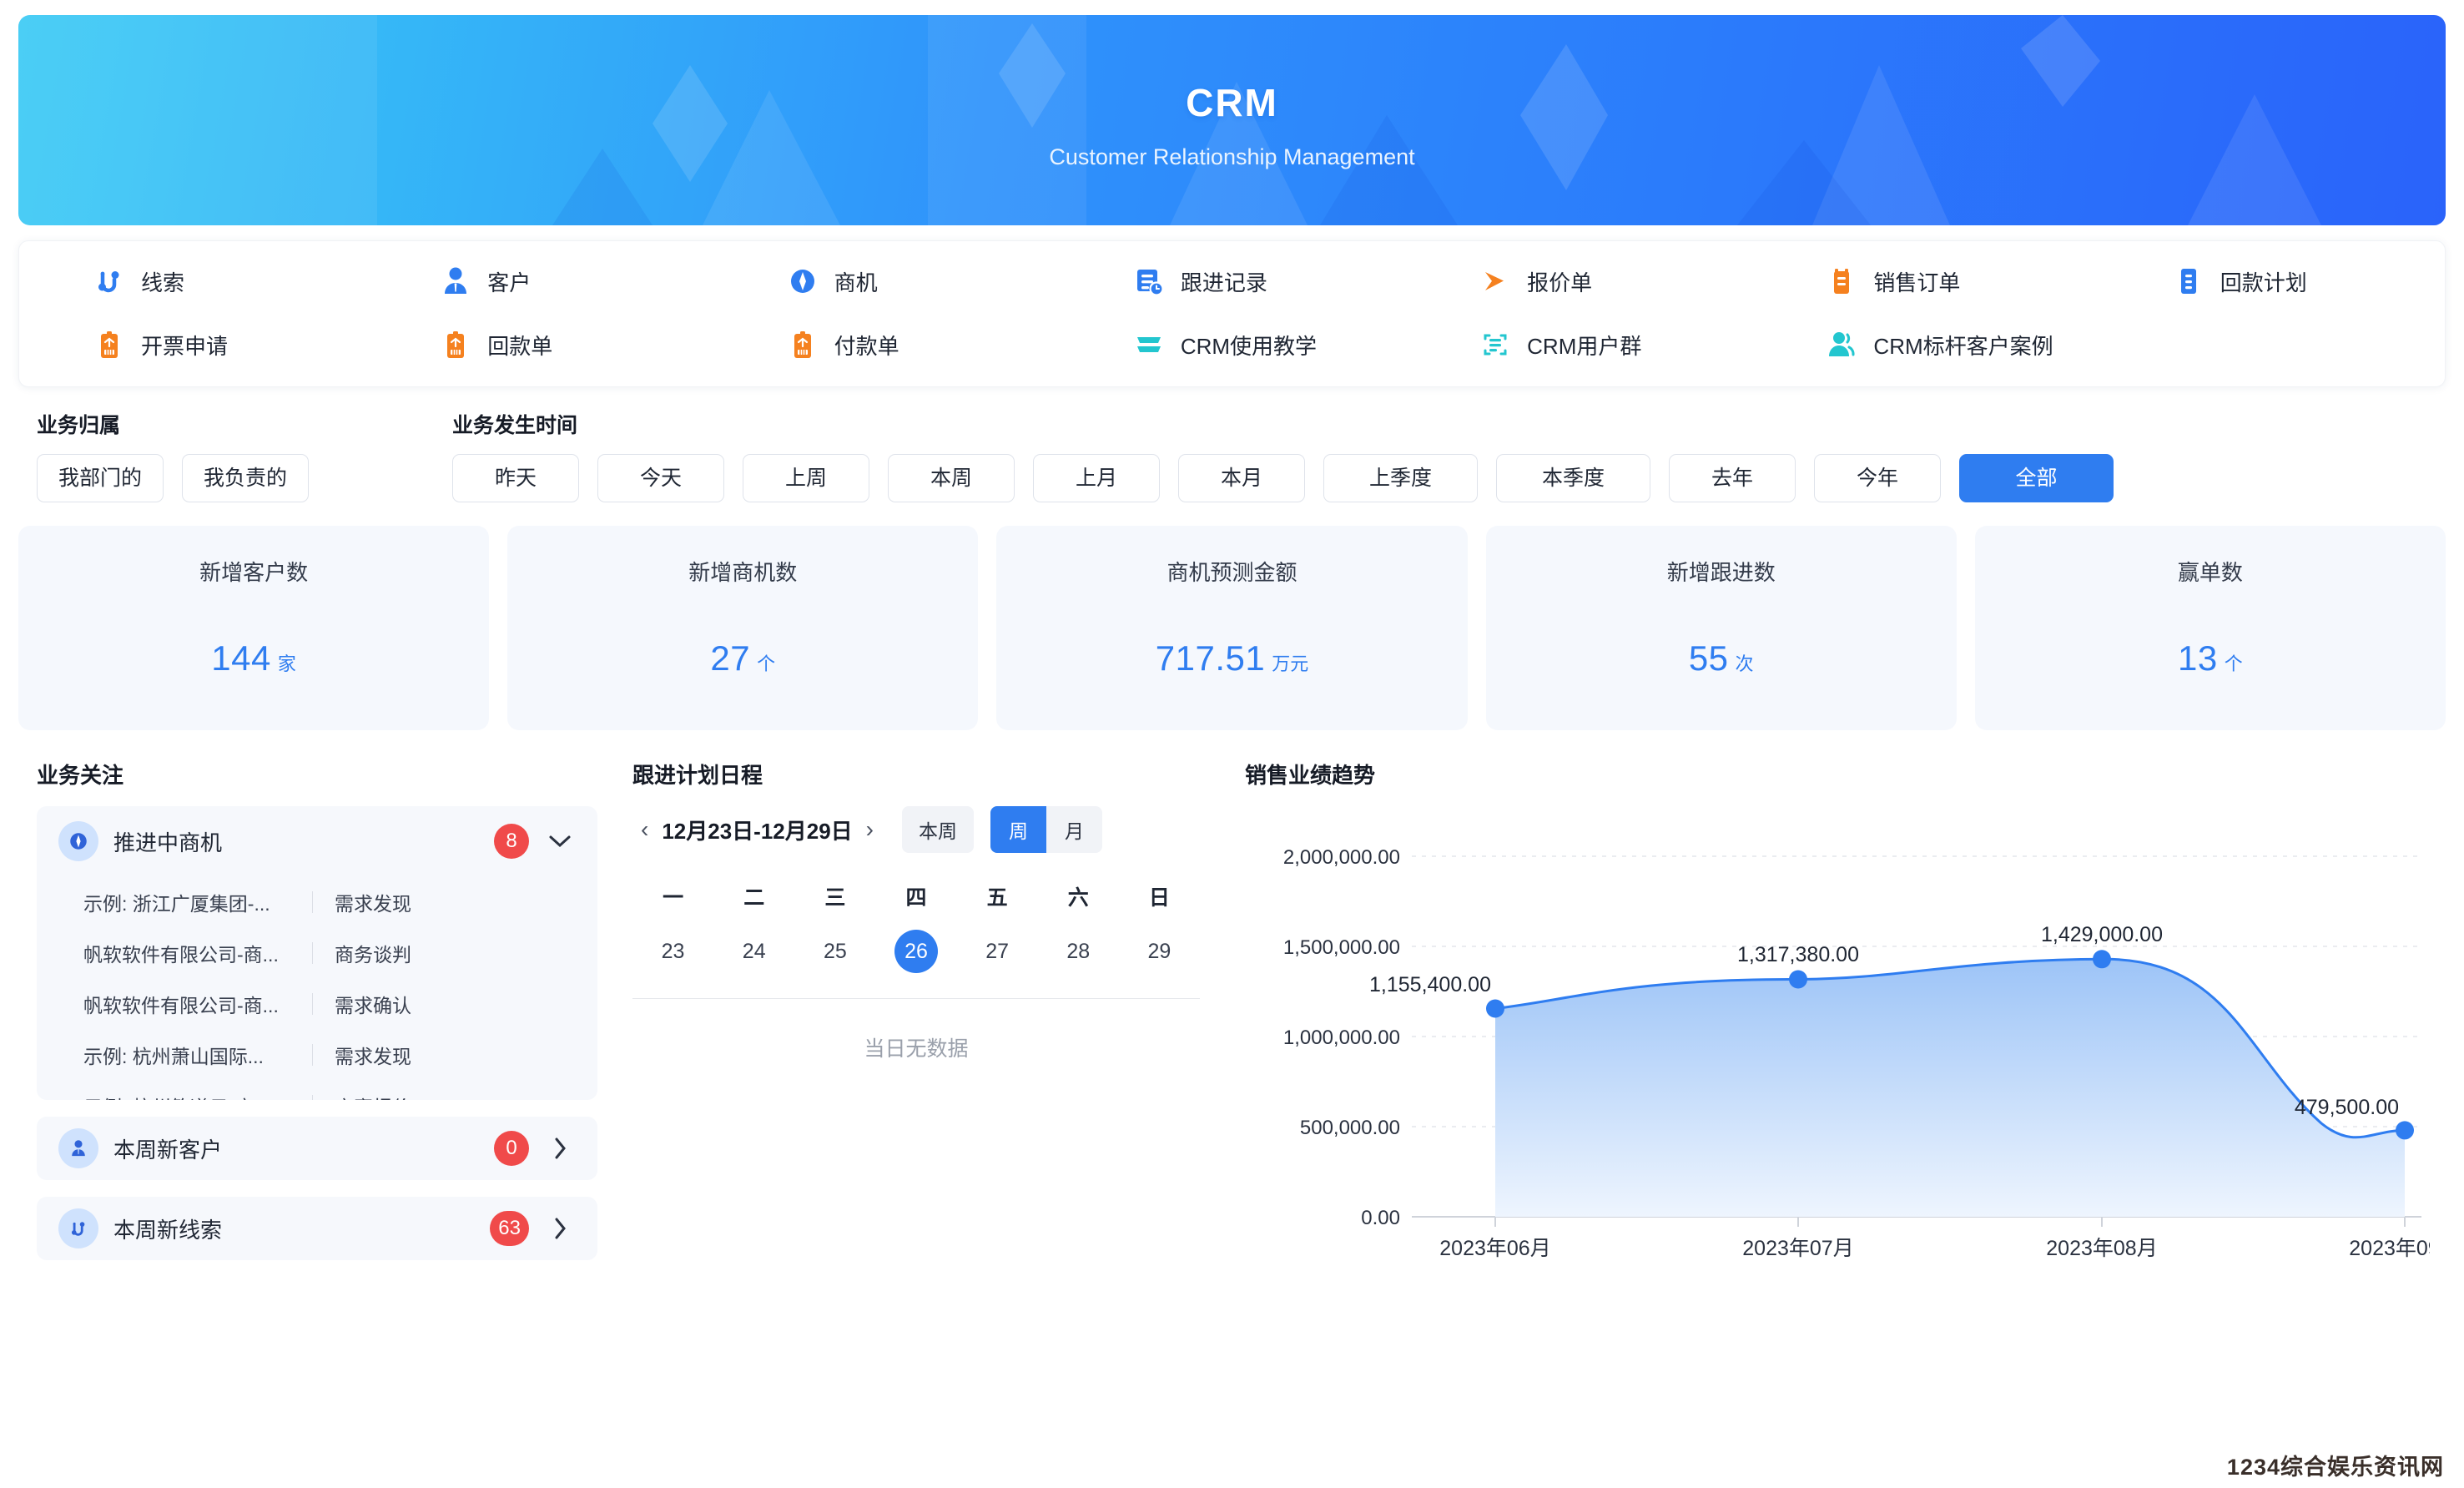 The height and width of the screenshot is (1488, 2464). Describe the element at coordinates (1721, 628) in the screenshot. I see `stat-card-new-followups: 新增跟进数 55 次` at that location.